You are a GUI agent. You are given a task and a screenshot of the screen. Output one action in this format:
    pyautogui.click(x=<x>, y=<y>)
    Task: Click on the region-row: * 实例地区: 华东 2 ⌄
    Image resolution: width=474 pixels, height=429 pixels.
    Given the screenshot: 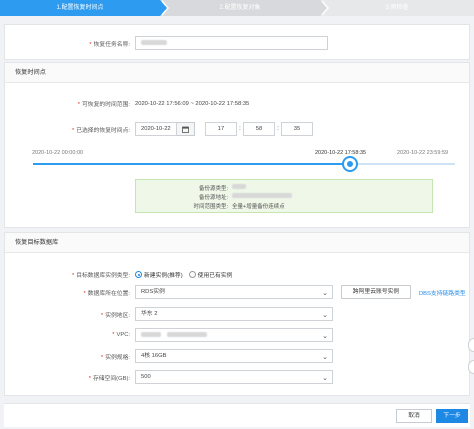 What is the action you would take?
    pyautogui.click(x=169, y=314)
    